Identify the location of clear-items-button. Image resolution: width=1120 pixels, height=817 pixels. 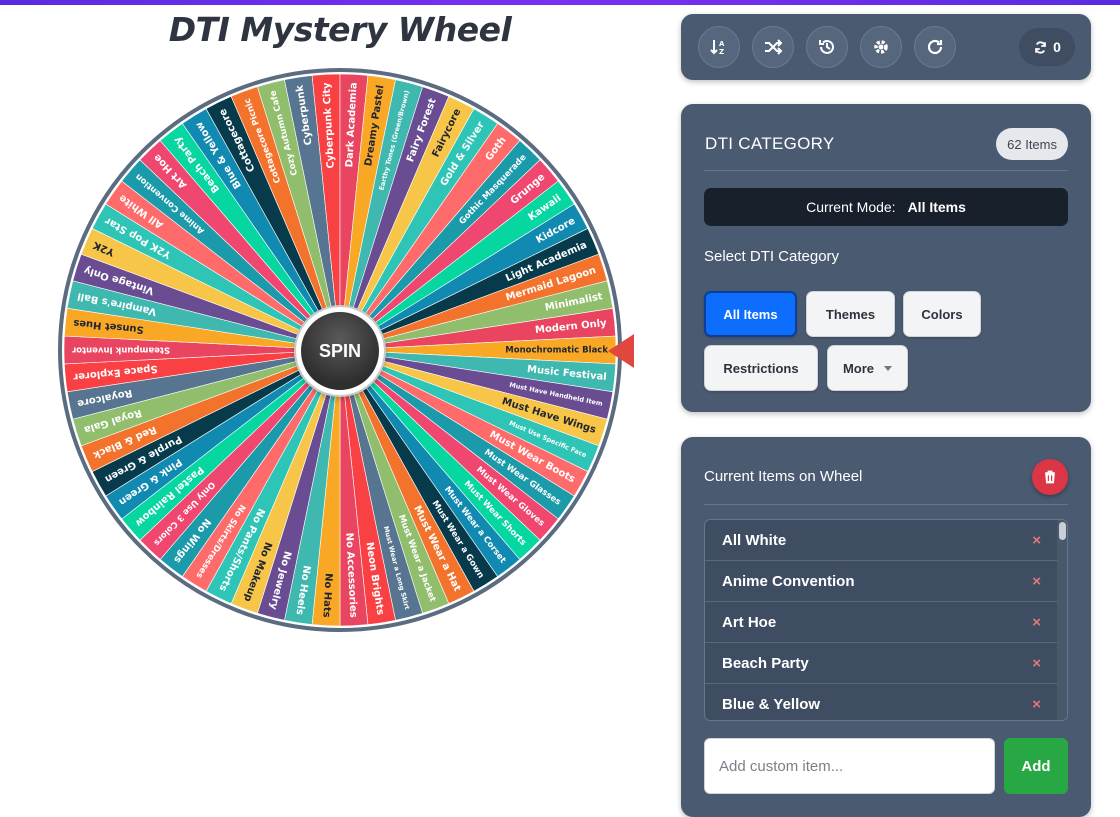
(1050, 477).